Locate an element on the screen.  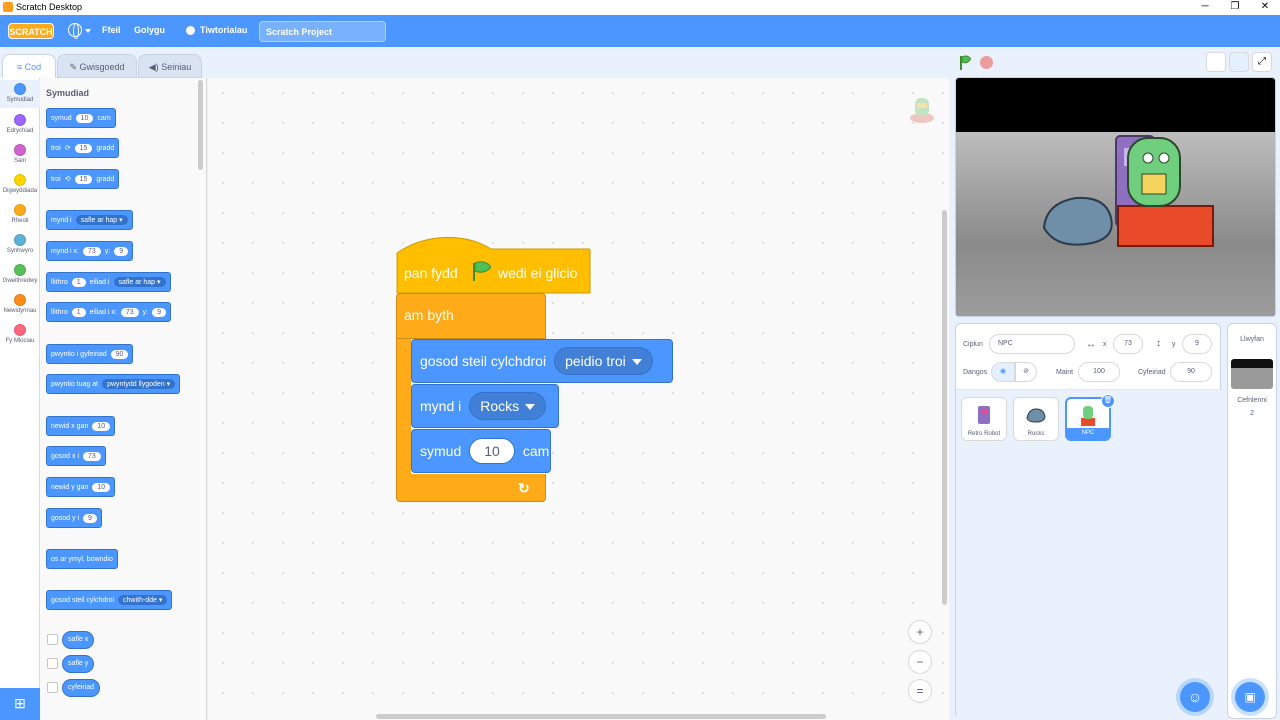
close-button: ✕ is located at coordinates (1265, 7).